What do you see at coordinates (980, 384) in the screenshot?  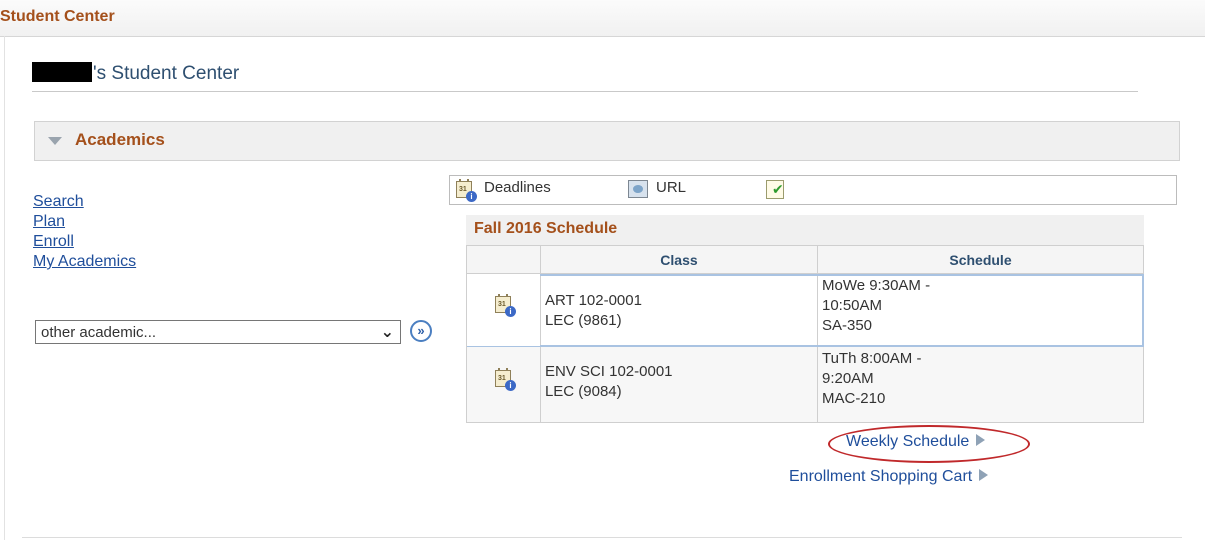 I see `schedule-cell: TuTh 8:00AM - 9:20AM MAC-210` at bounding box center [980, 384].